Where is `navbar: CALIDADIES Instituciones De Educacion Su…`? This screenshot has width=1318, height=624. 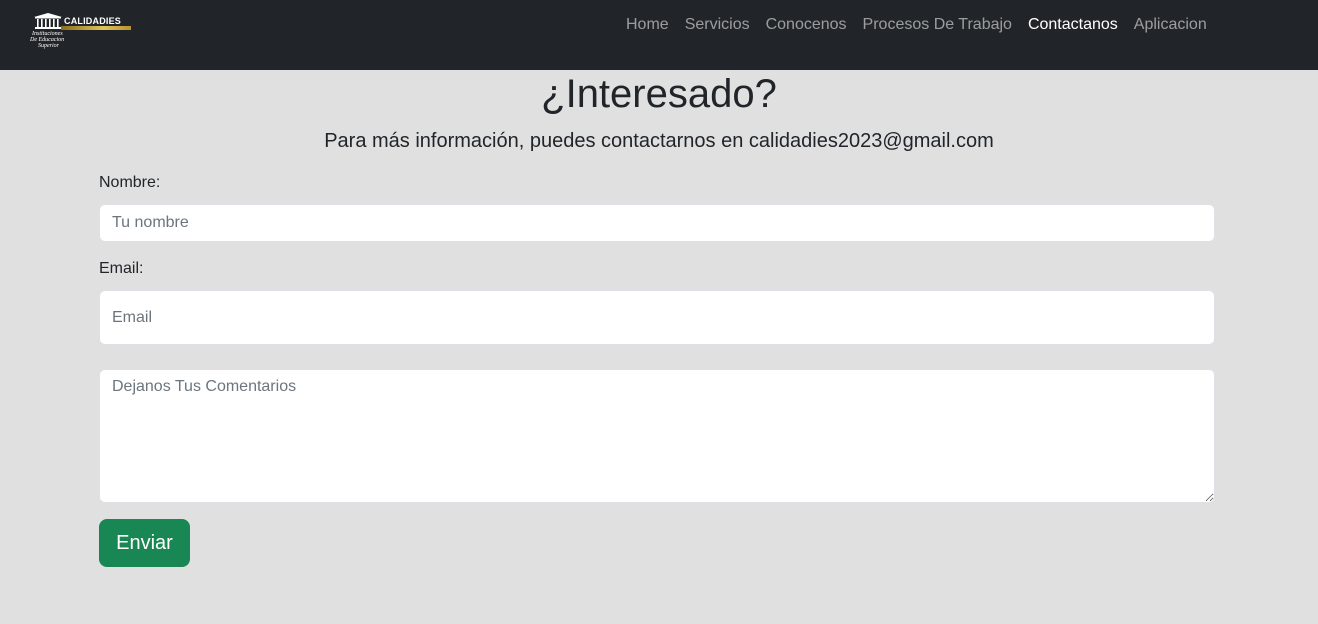 navbar: CALIDADIES Instituciones De Educacion Su… is located at coordinates (659, 35).